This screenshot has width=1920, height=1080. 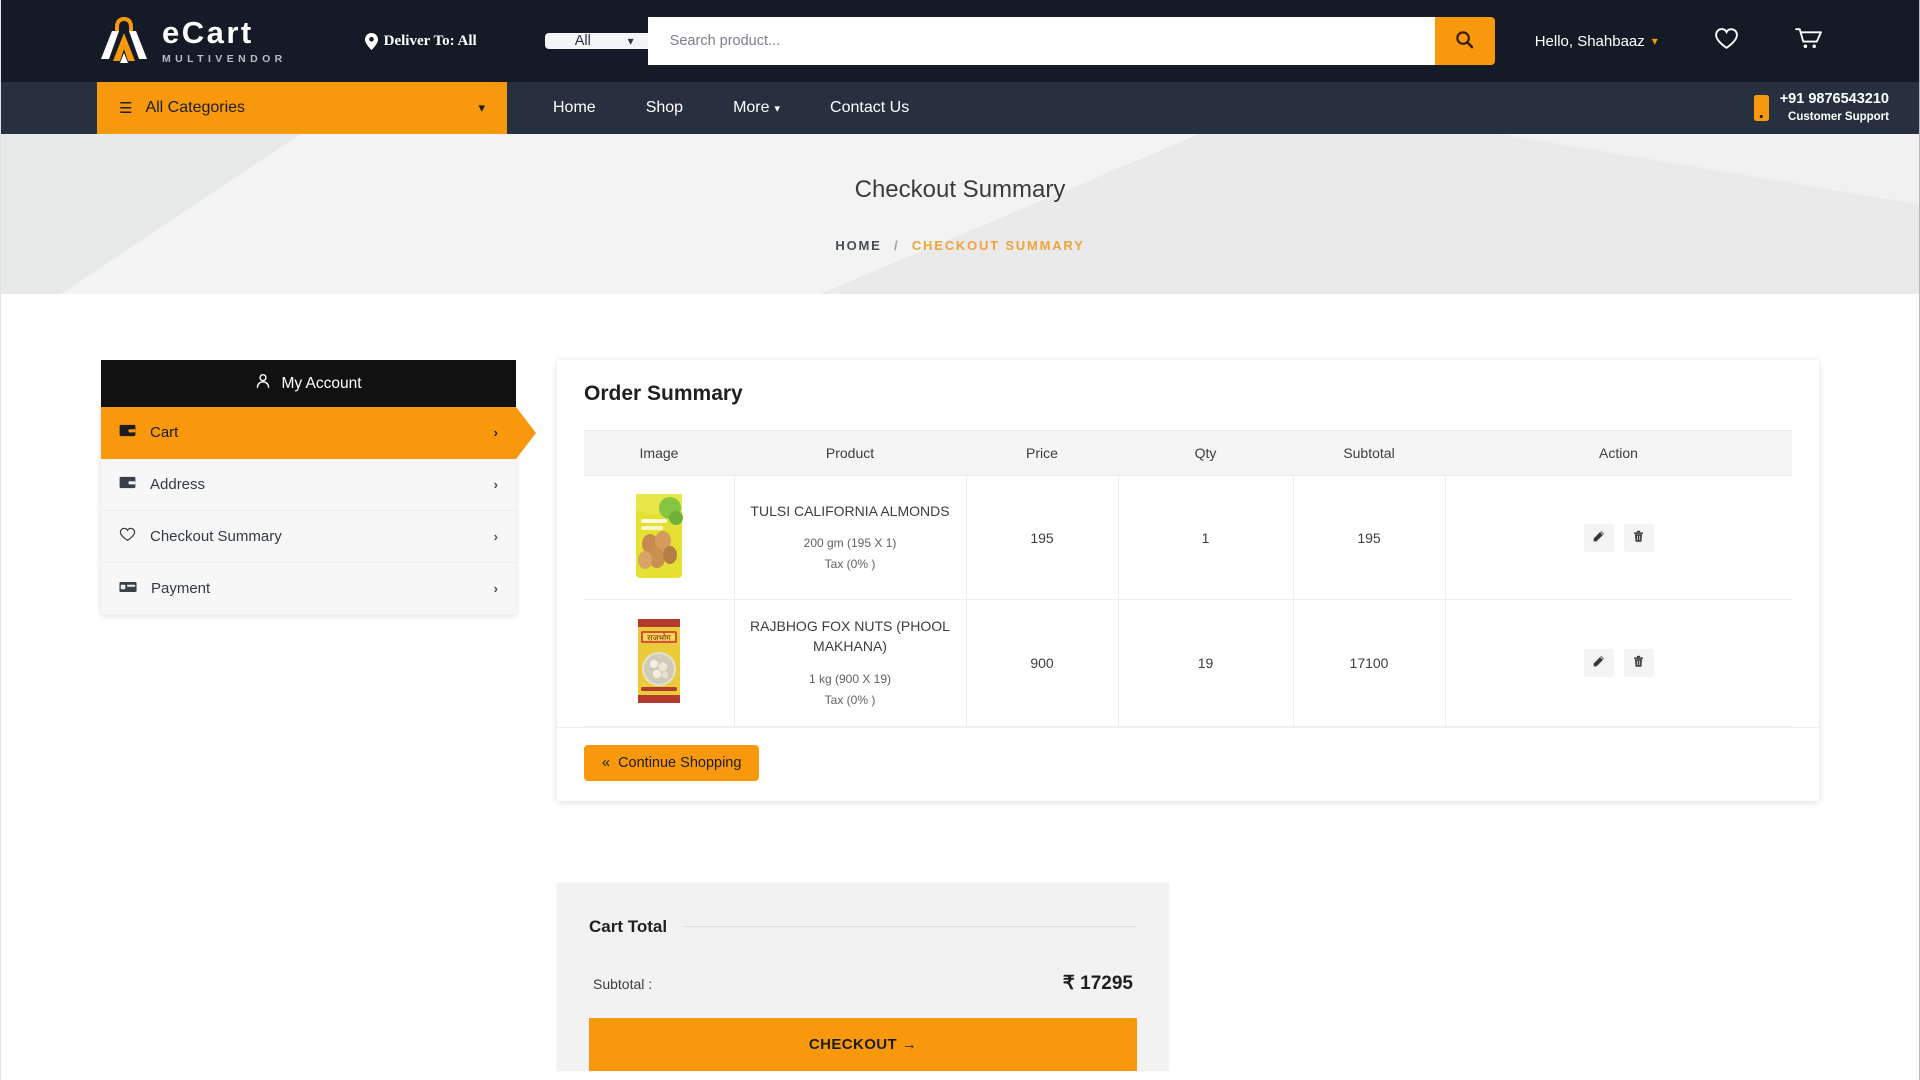 What do you see at coordinates (909, 1044) in the screenshot?
I see `arrow-right-icon: →` at bounding box center [909, 1044].